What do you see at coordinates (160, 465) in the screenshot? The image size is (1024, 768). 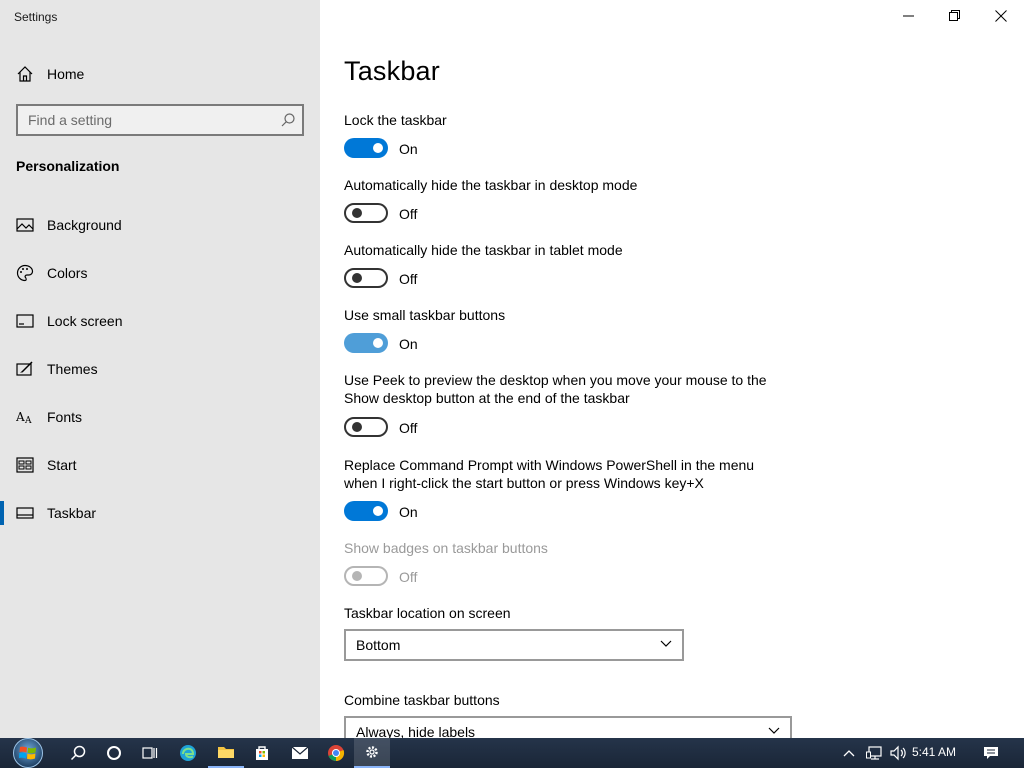 I see `sidebar-item-start: Start` at bounding box center [160, 465].